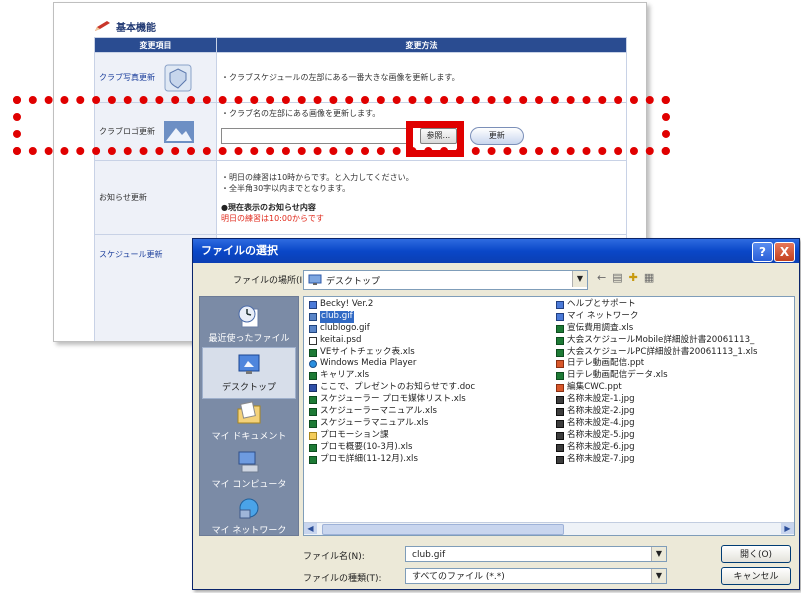 The height and width of the screenshot is (593, 801). Describe the element at coordinates (762, 252) in the screenshot. I see `help-button: ?` at that location.